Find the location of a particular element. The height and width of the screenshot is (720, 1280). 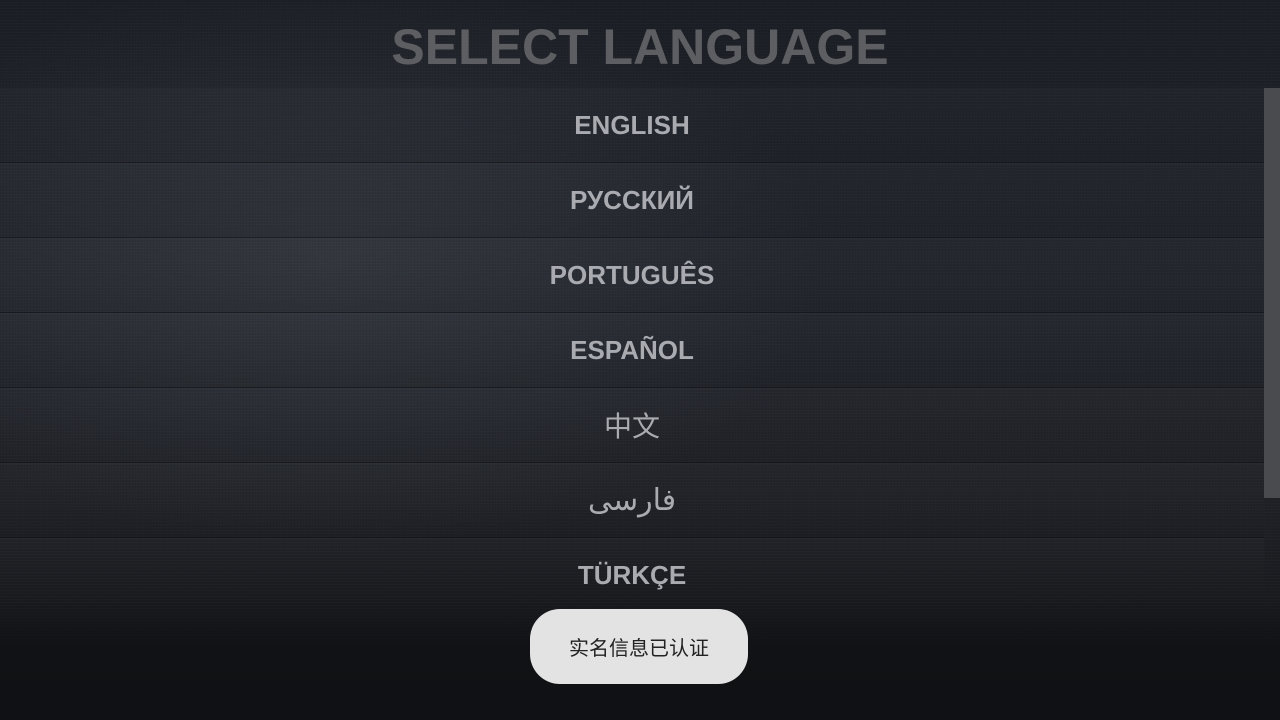

page-title: SELECT LANGUAGE is located at coordinates (640, 47).